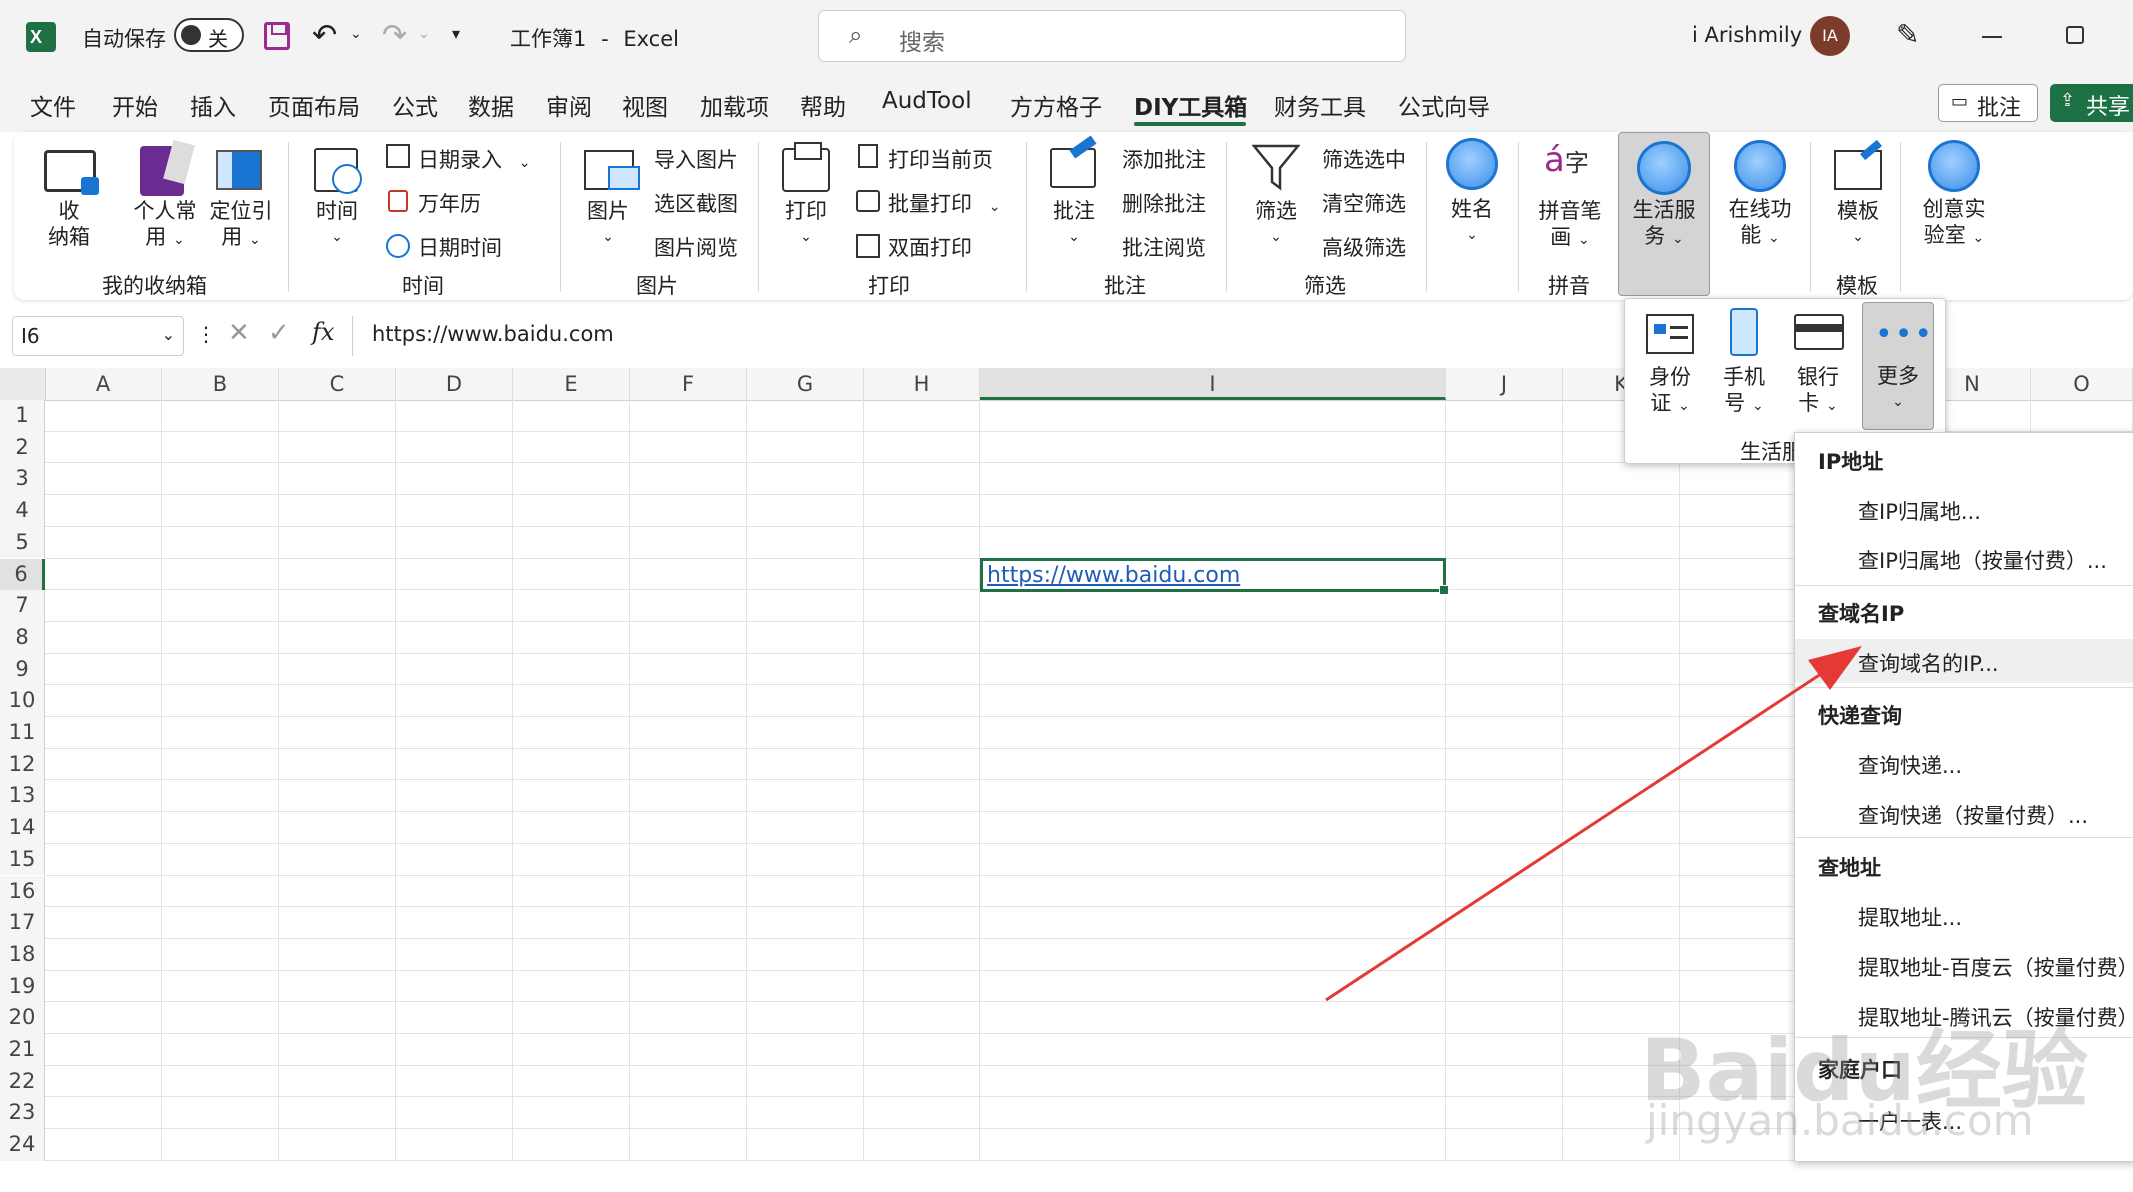  I want to click on watermark-line-2: jingyan.baidu.com, so click(1840, 1120).